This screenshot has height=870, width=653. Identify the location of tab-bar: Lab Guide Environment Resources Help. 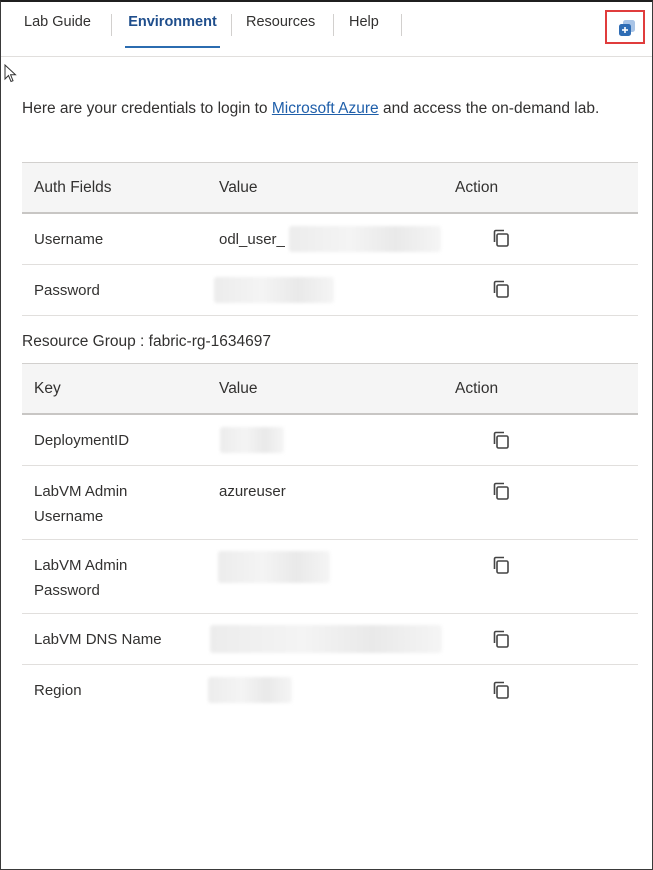
(326, 29).